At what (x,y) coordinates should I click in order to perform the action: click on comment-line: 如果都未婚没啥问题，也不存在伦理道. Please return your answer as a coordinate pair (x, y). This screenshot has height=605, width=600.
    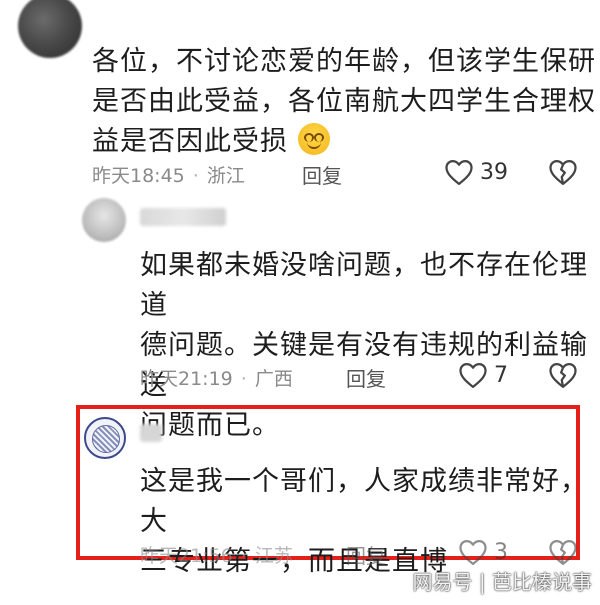
    Looking at the image, I should click on (364, 285).